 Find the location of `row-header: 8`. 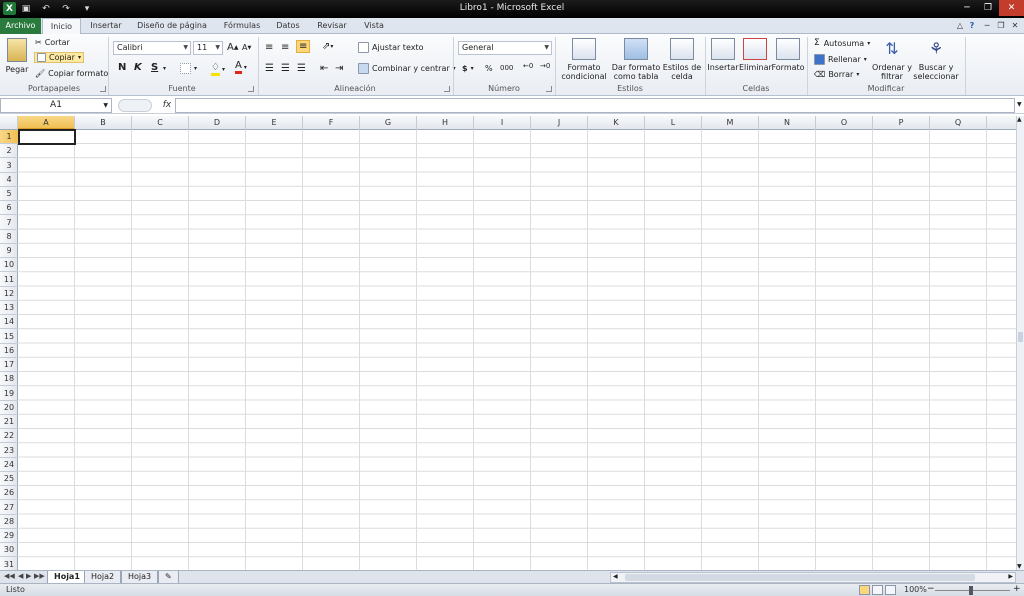

row-header: 8 is located at coordinates (9, 237).